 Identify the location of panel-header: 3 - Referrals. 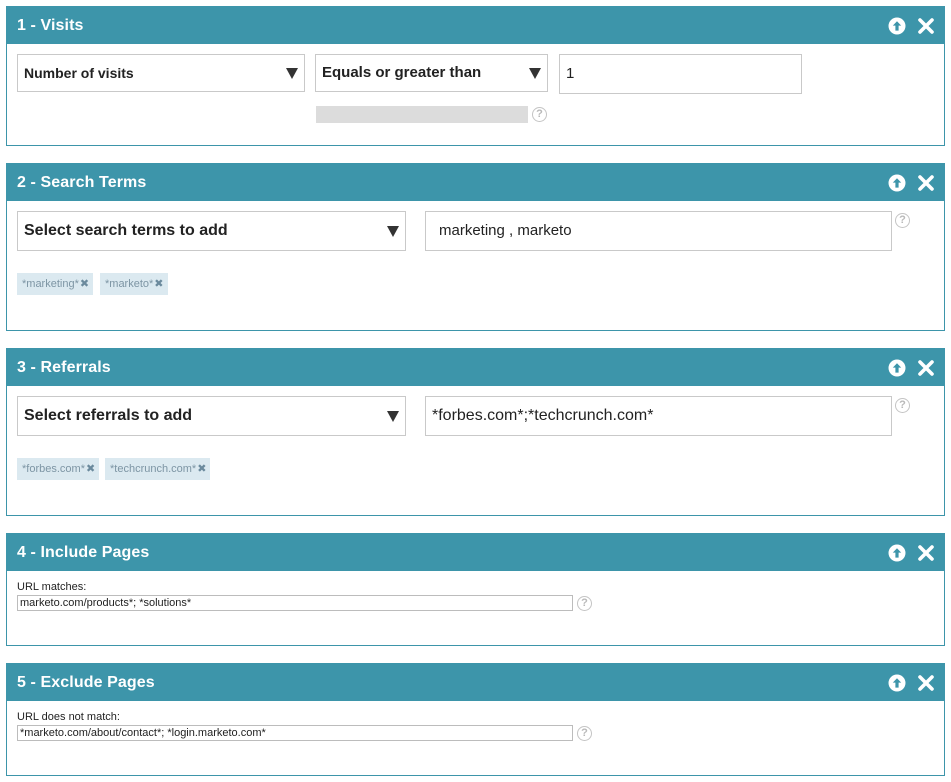
(475, 367).